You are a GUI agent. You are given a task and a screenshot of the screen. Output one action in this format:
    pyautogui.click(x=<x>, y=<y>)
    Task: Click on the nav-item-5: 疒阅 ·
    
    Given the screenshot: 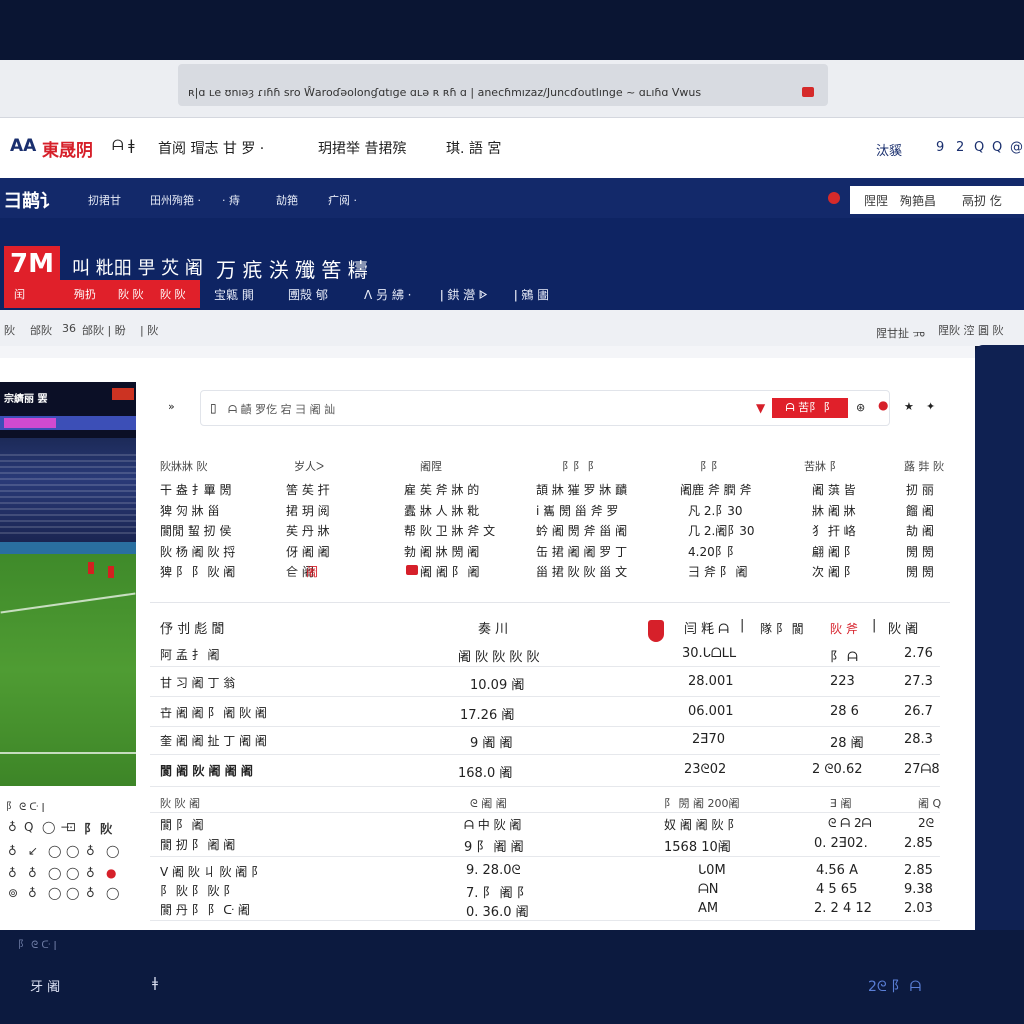 What is the action you would take?
    pyautogui.click(x=342, y=200)
    